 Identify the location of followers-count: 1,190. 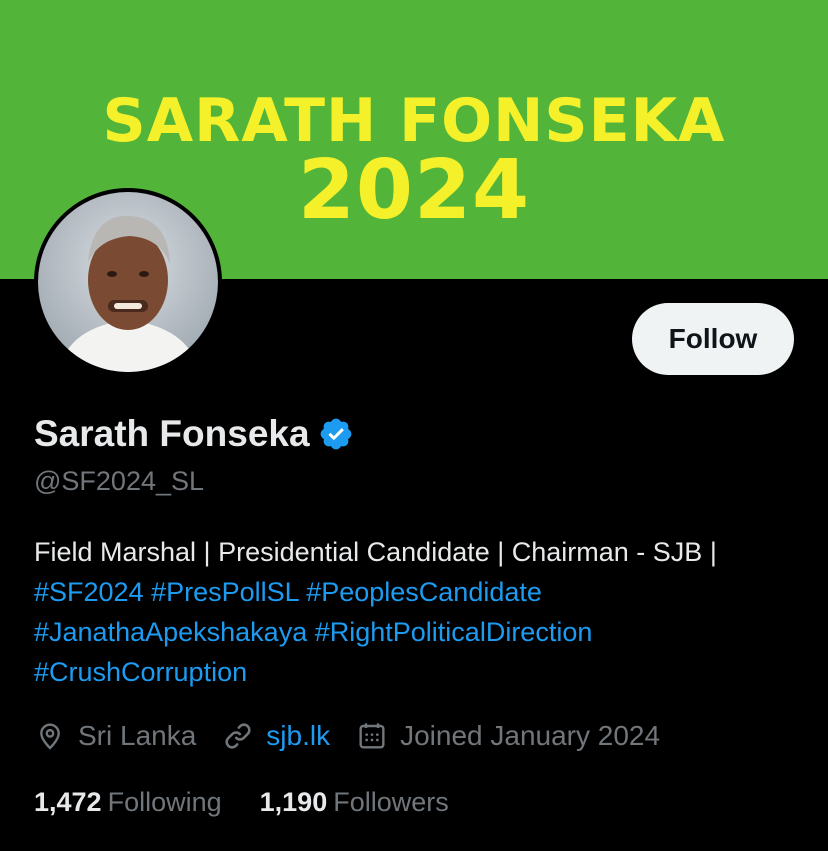
(293, 802).